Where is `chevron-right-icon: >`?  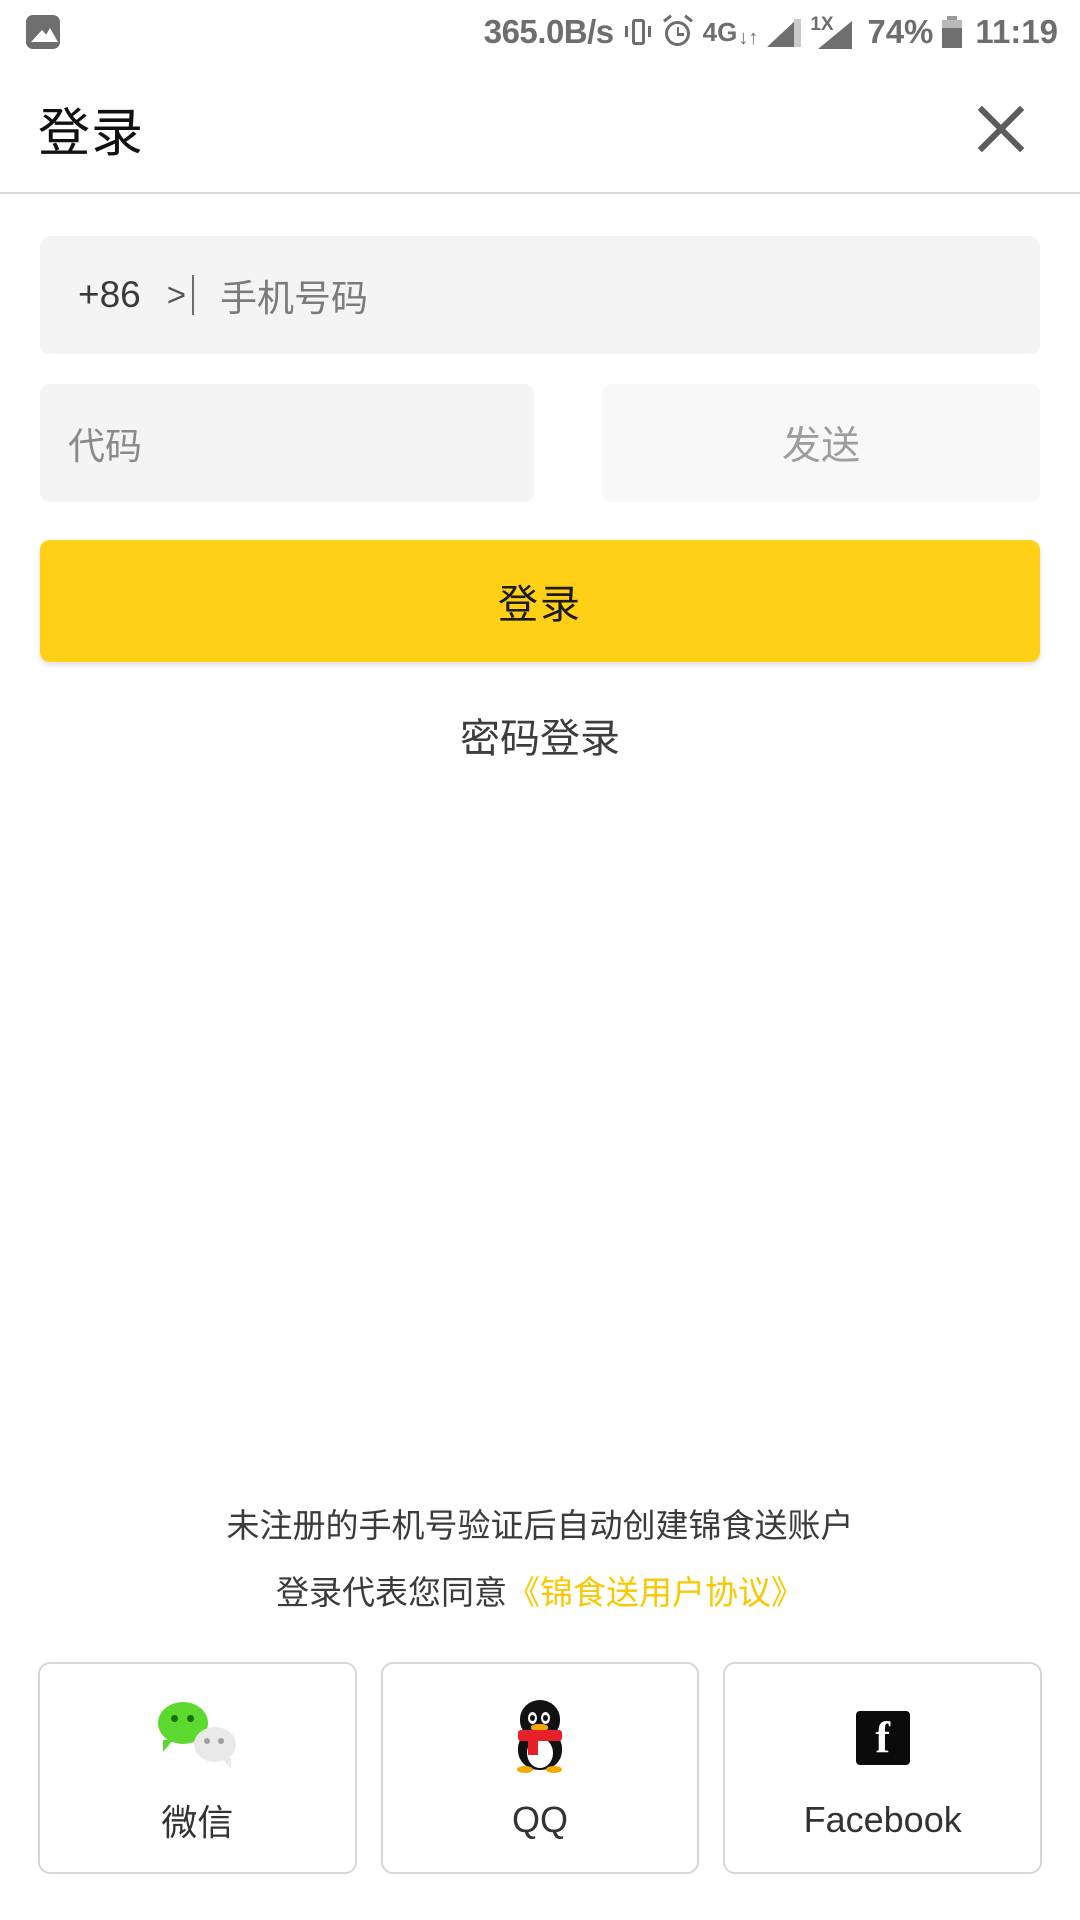
chevron-right-icon: > is located at coordinates (176, 295).